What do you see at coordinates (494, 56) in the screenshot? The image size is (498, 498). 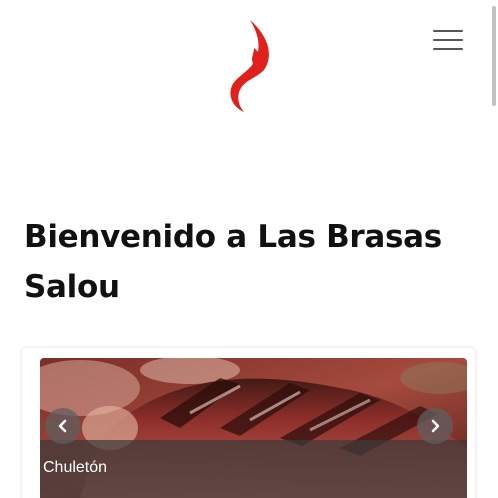 I see `scrollbar-thumb` at bounding box center [494, 56].